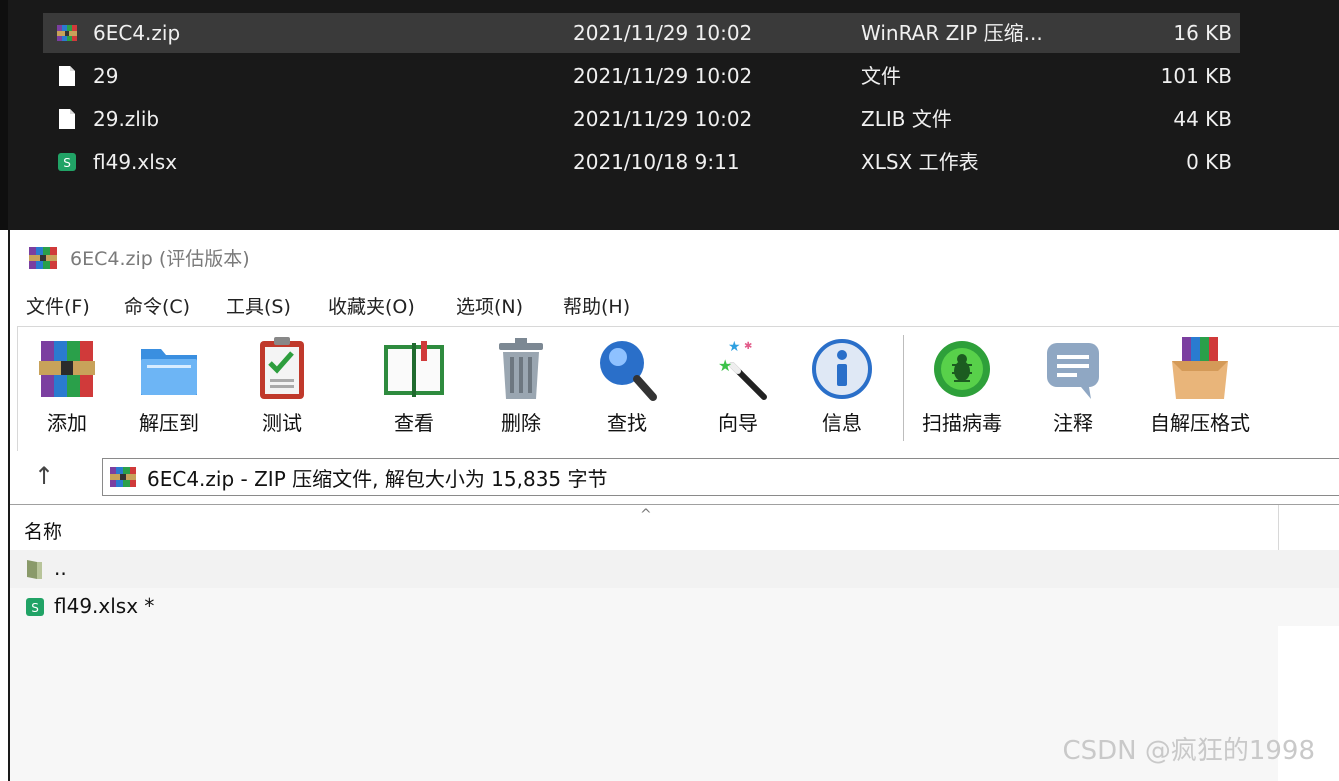  Describe the element at coordinates (596, 305) in the screenshot. I see `menu-help: 帮助(H)` at that location.